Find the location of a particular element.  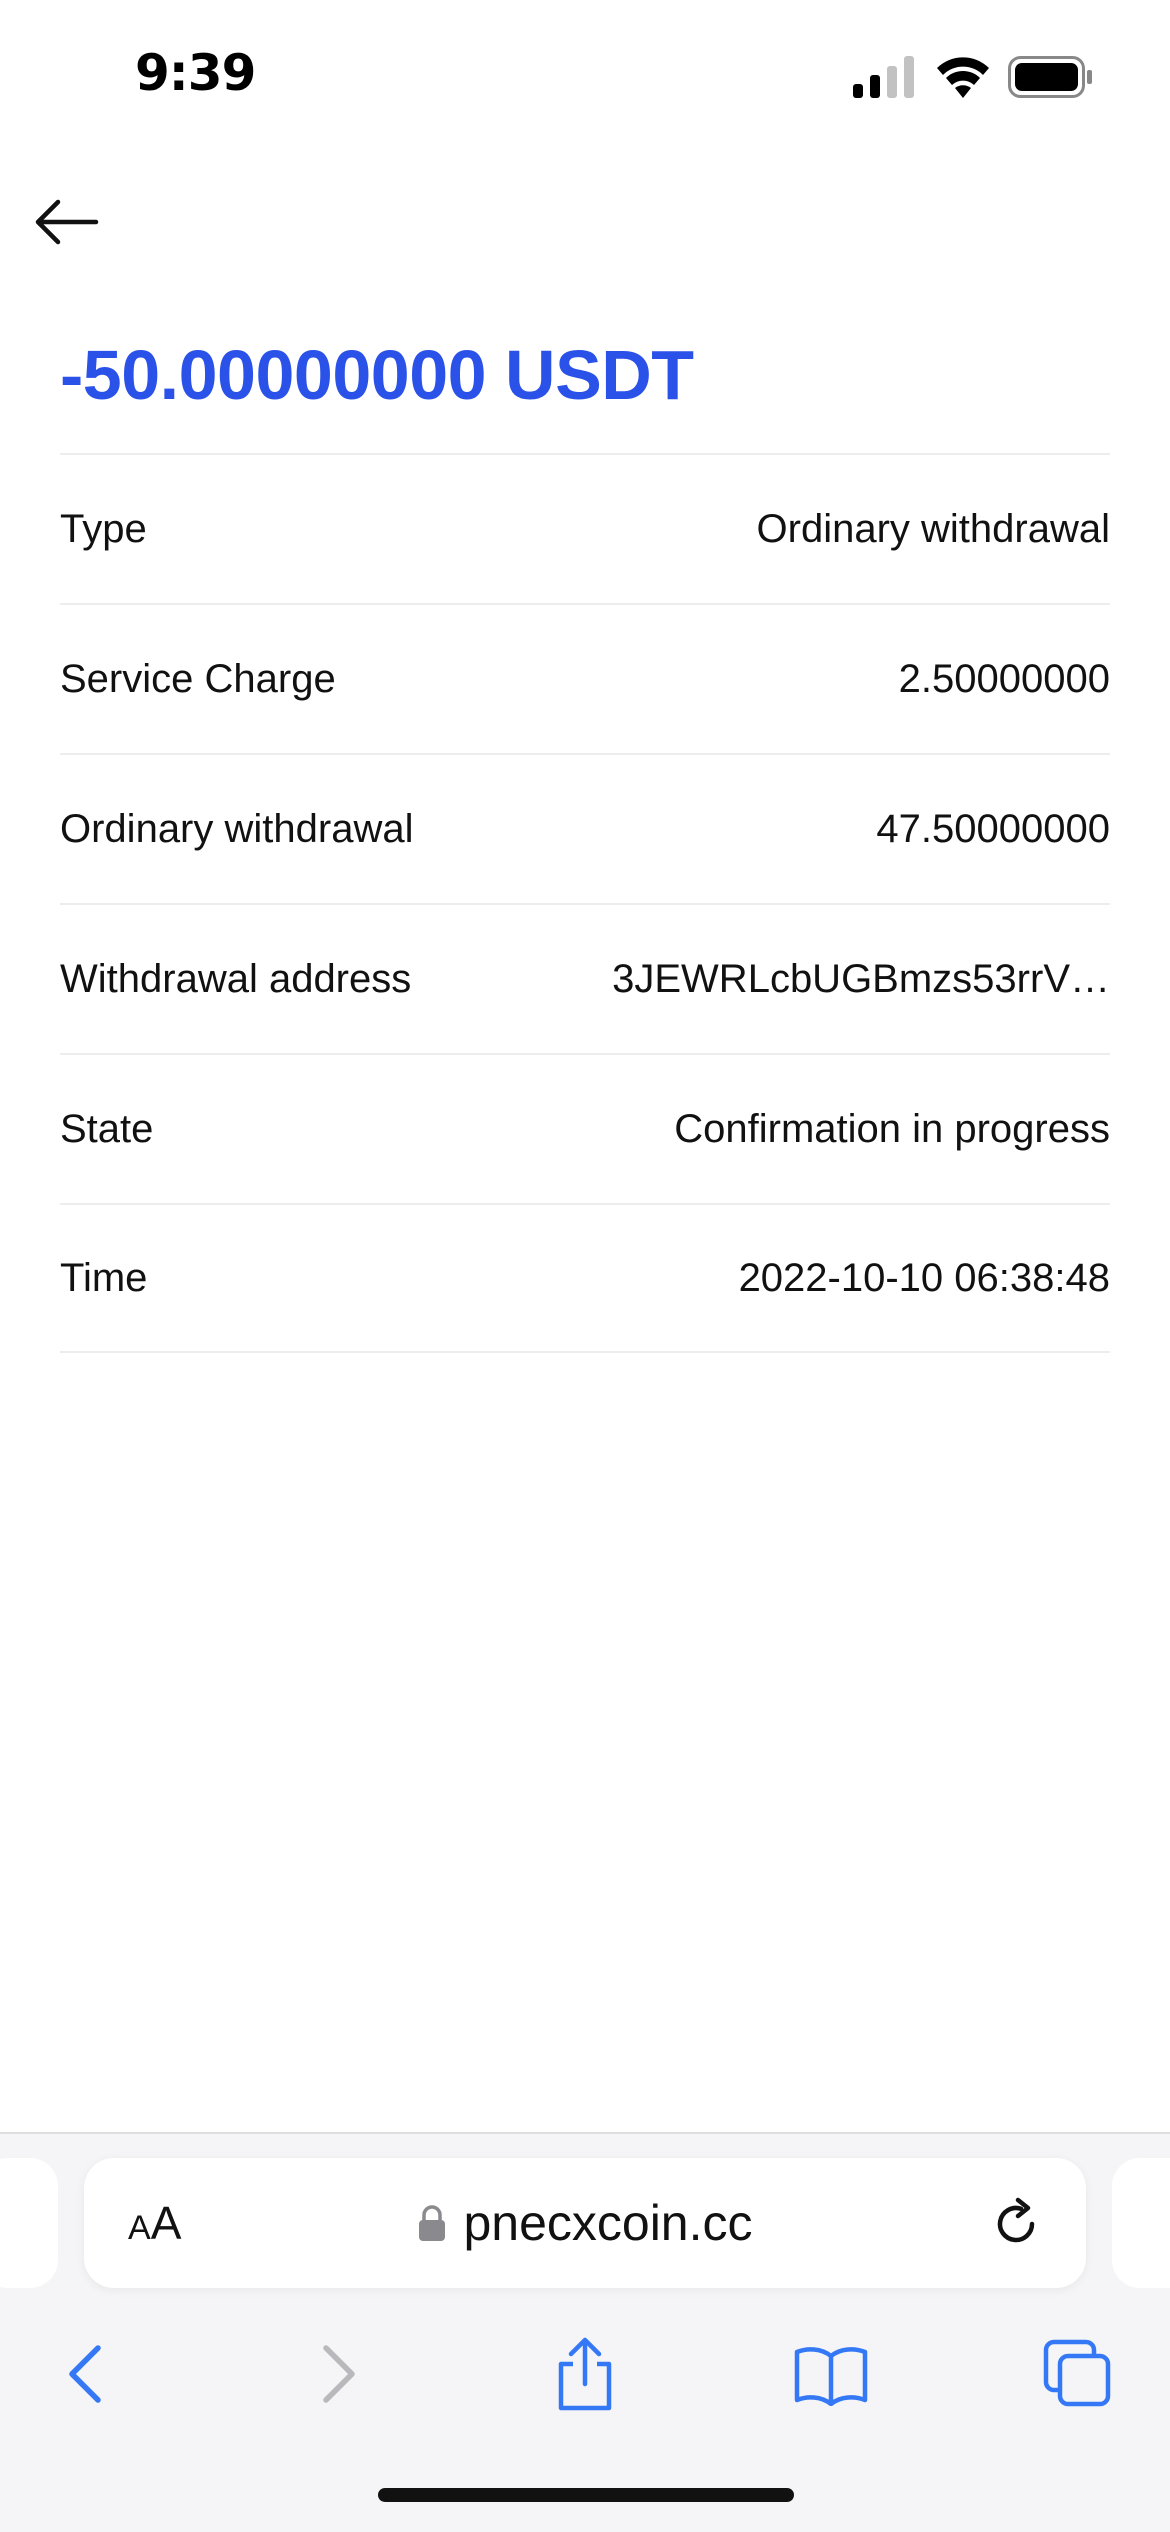

status-time: 9:39 is located at coordinates (195, 73).